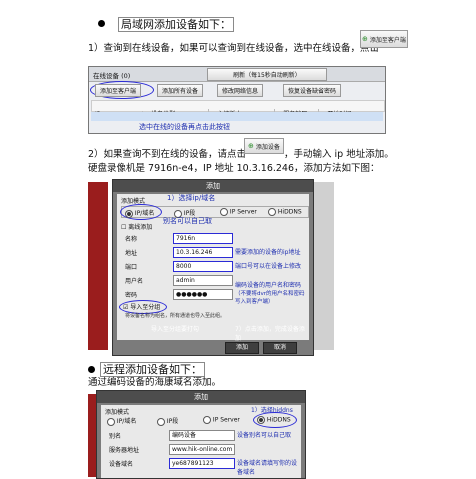 Image resolution: width=476 pixels, height=479 pixels. I want to click on offline-add-label: 离线添加, so click(140, 227).